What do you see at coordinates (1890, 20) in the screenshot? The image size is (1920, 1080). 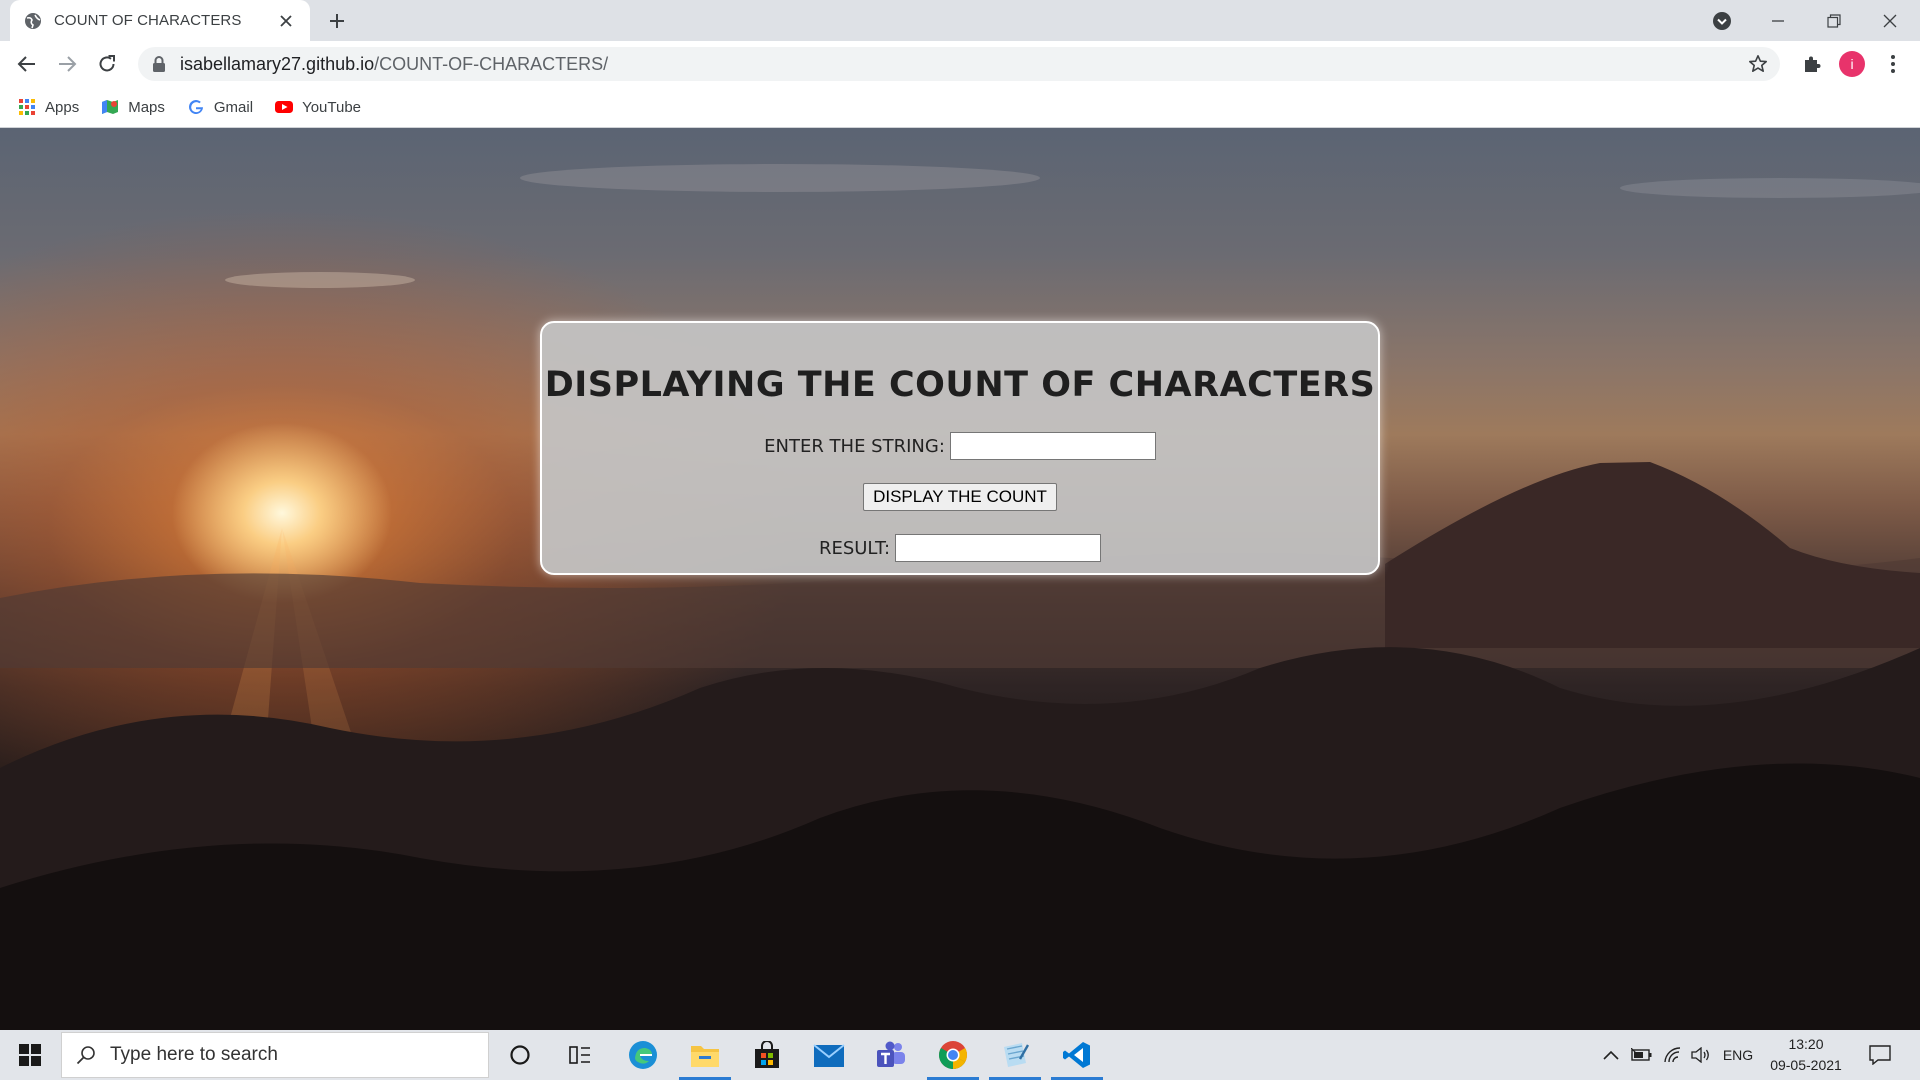 I see `close-window-icon` at bounding box center [1890, 20].